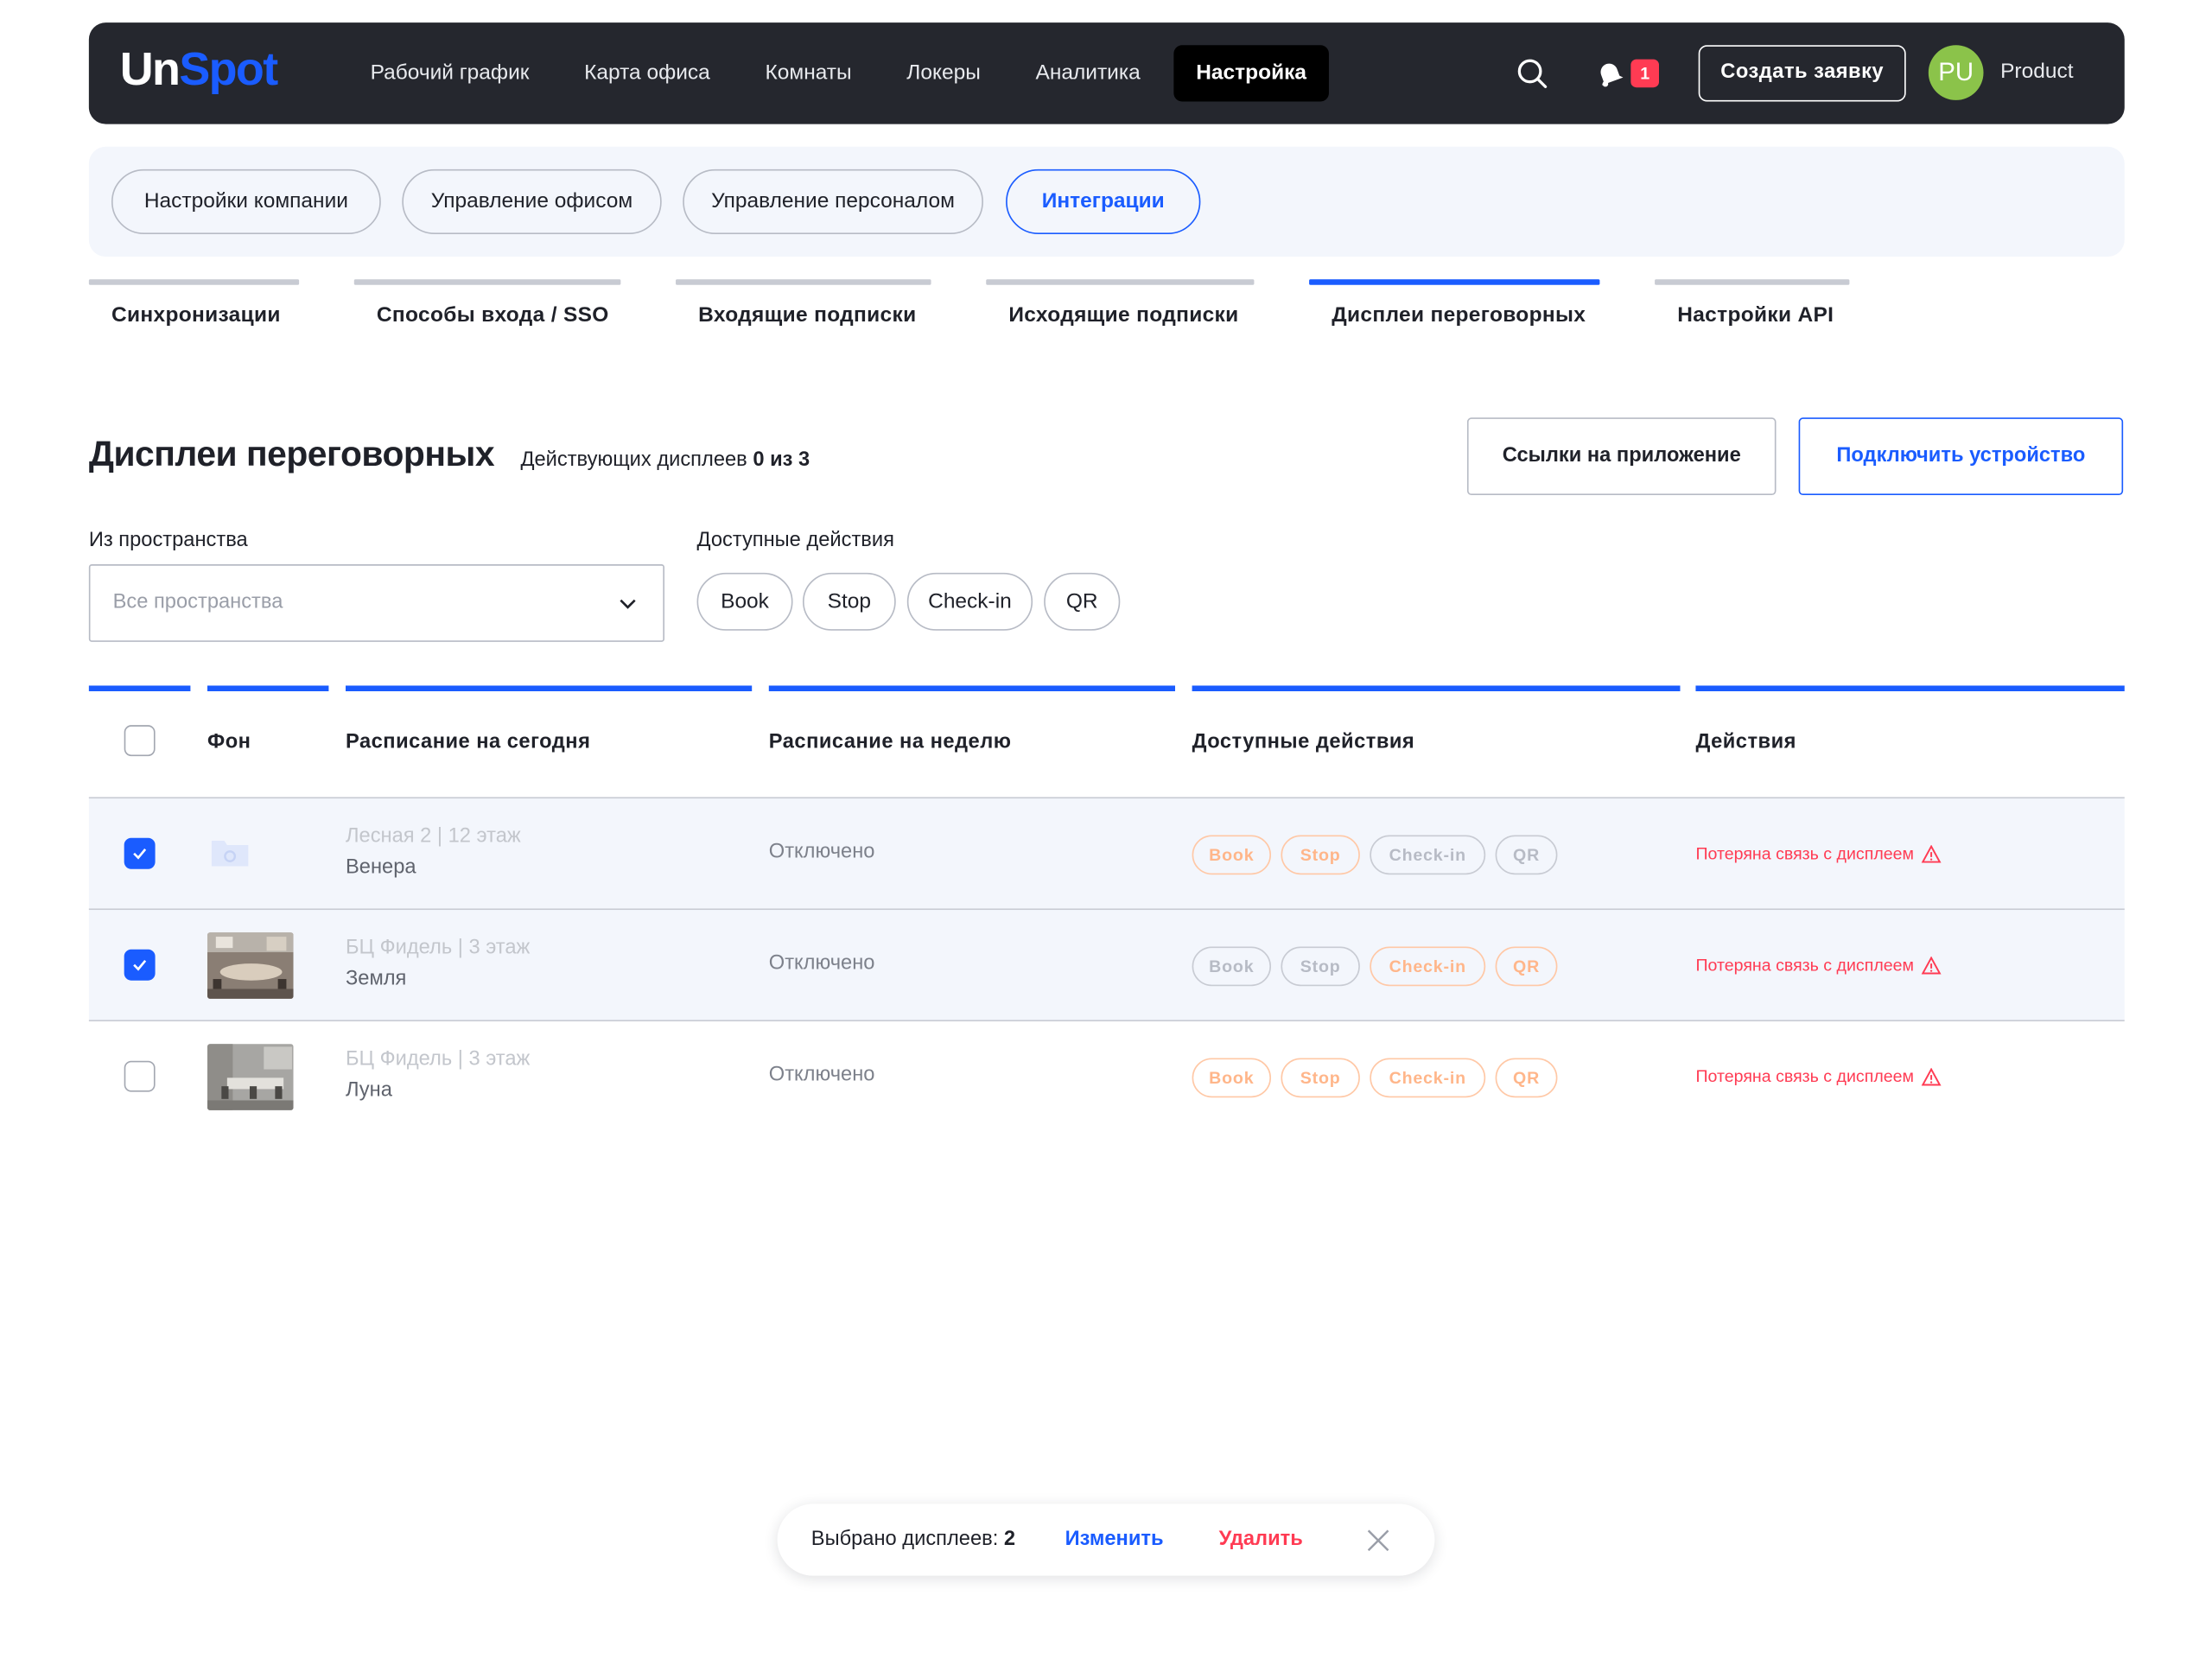 The width and height of the screenshot is (2212, 1659). Describe the element at coordinates (1532, 73) in the screenshot. I see `search-icon` at that location.